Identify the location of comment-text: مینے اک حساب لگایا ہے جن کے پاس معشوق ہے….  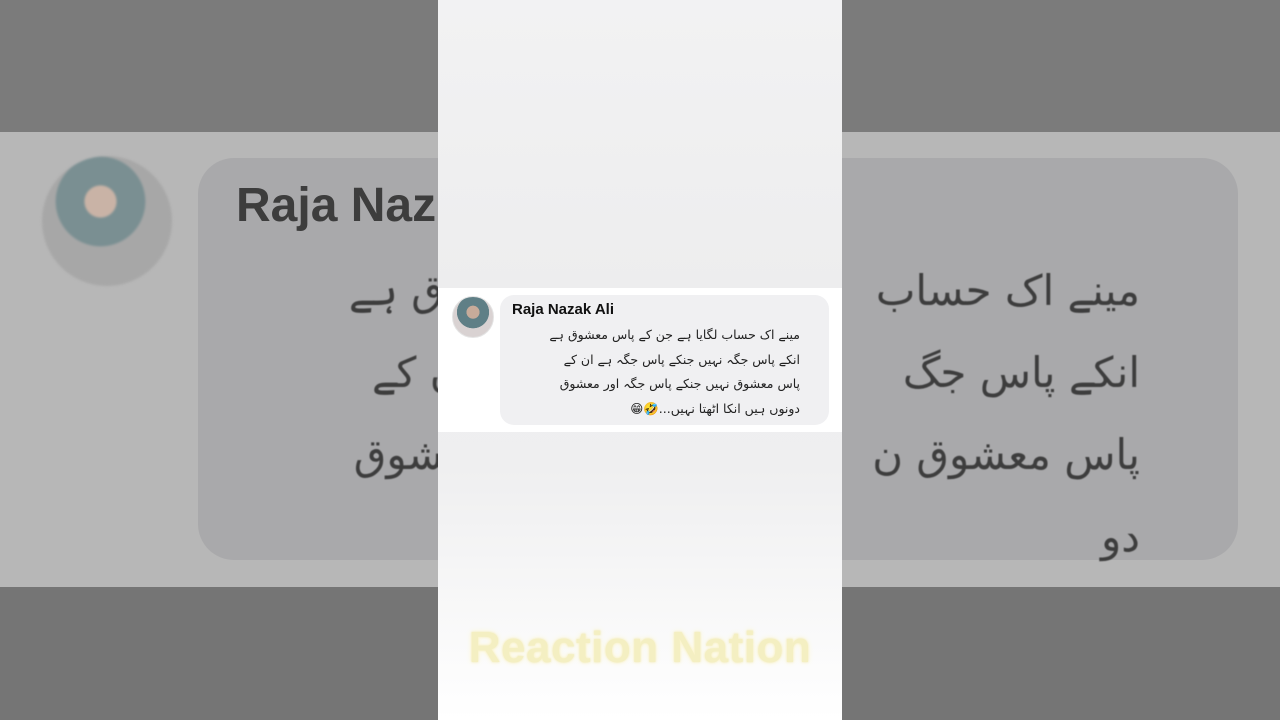
(655, 372).